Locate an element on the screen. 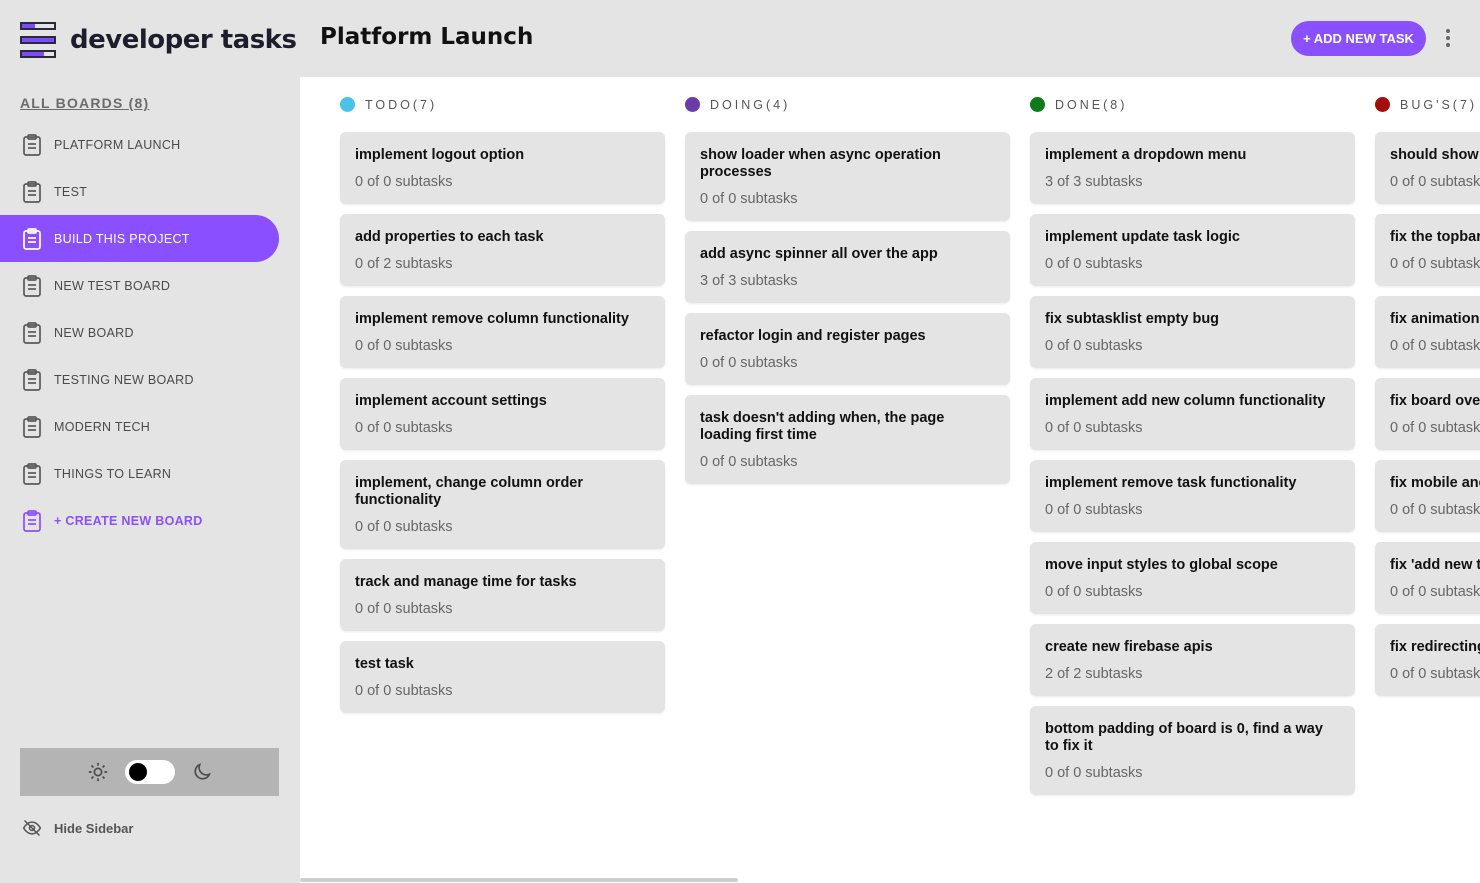  column-title: DOING(4) is located at coordinates (750, 104).